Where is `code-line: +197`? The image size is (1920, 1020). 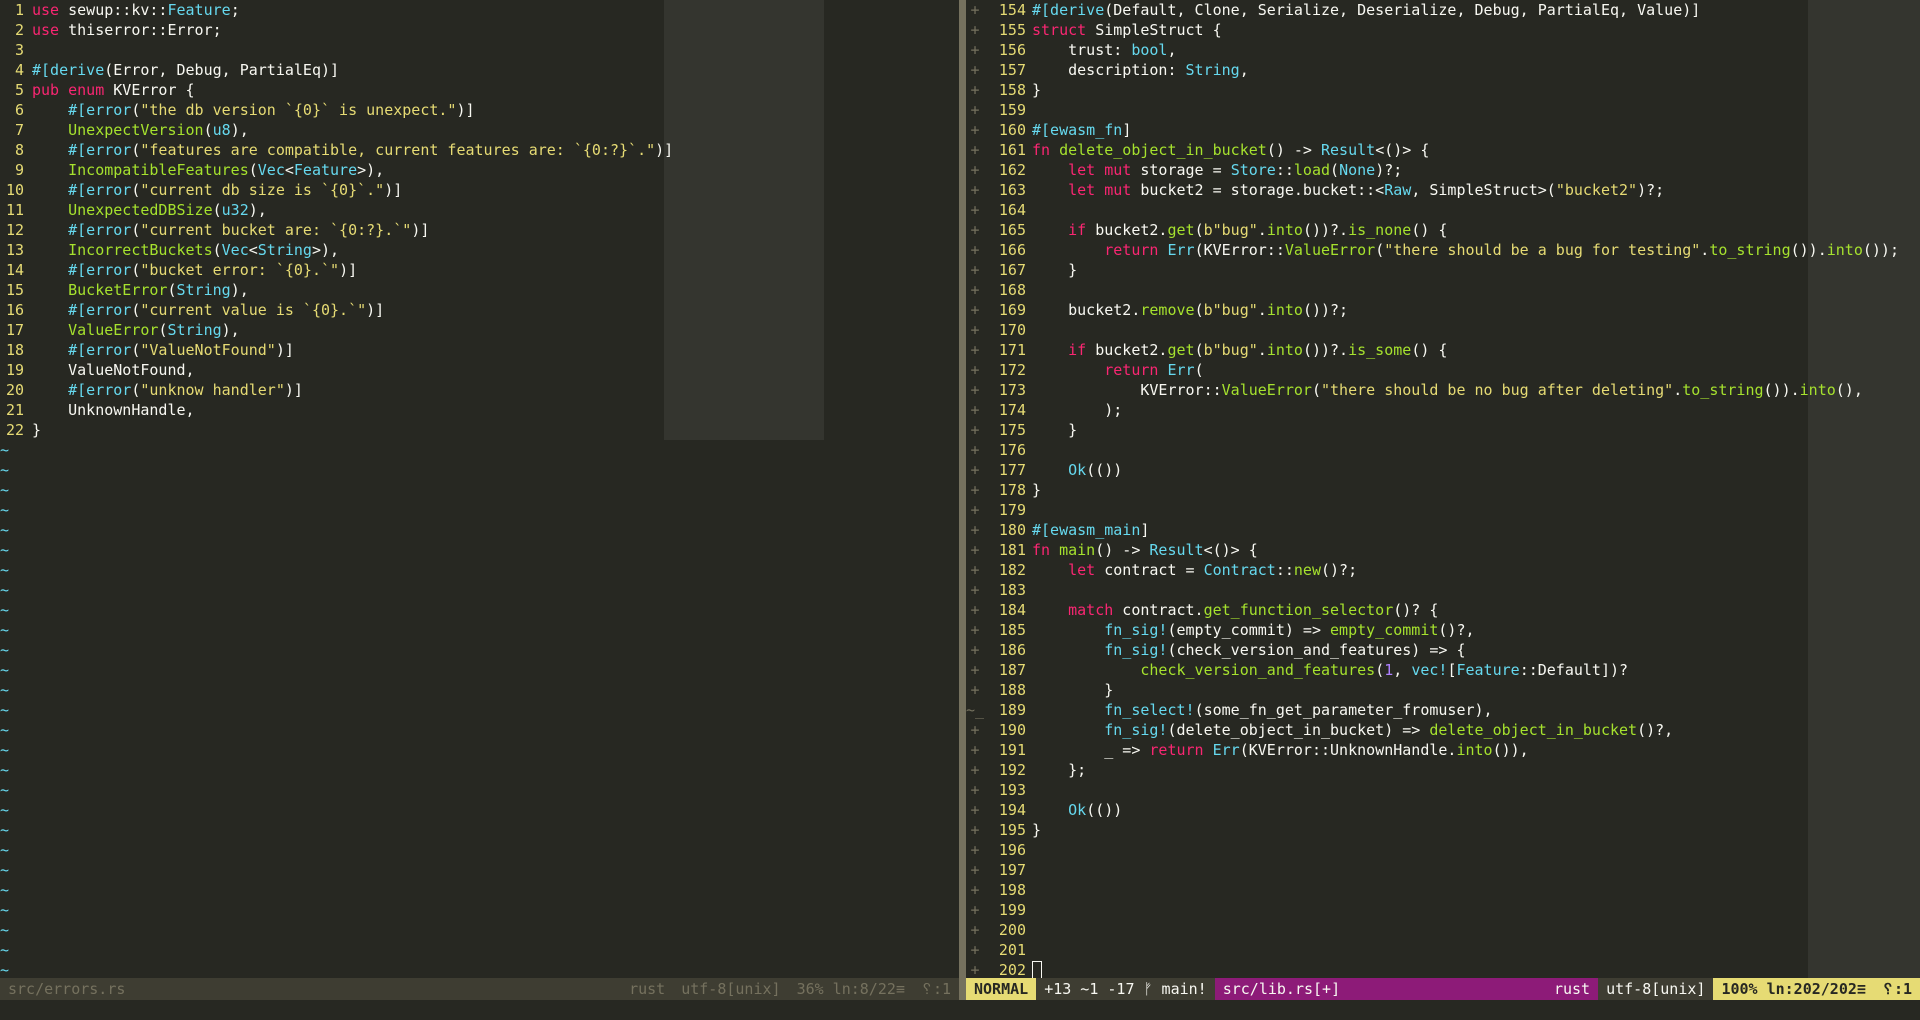 code-line: +197 is located at coordinates (1443, 870).